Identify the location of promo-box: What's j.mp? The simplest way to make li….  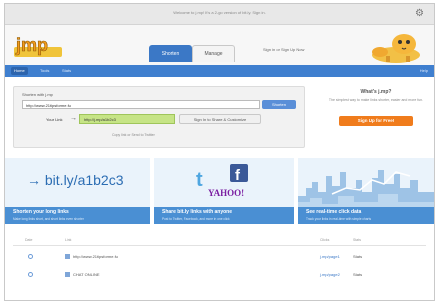
(376, 116).